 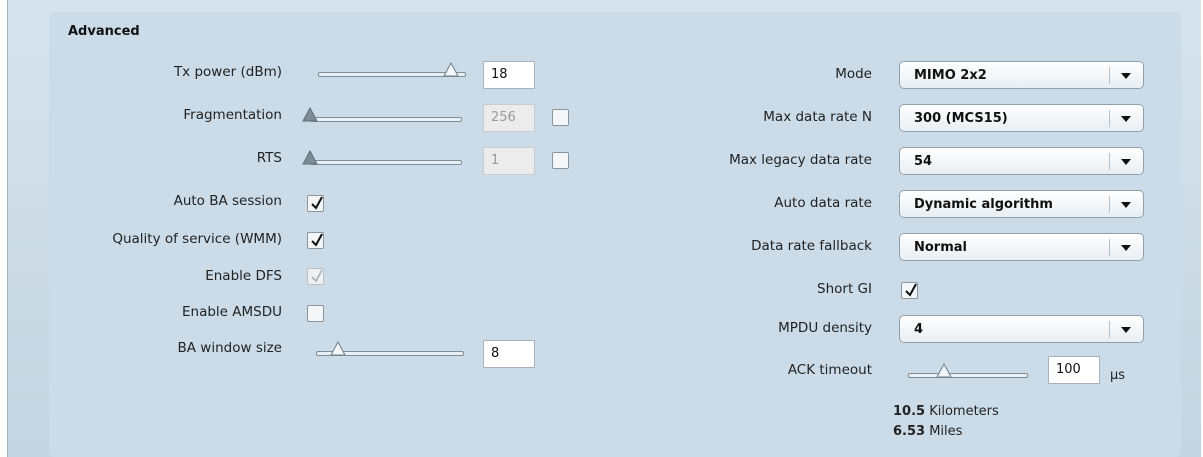 What do you see at coordinates (919, 329) in the screenshot?
I see `mpdu-density-value: 4` at bounding box center [919, 329].